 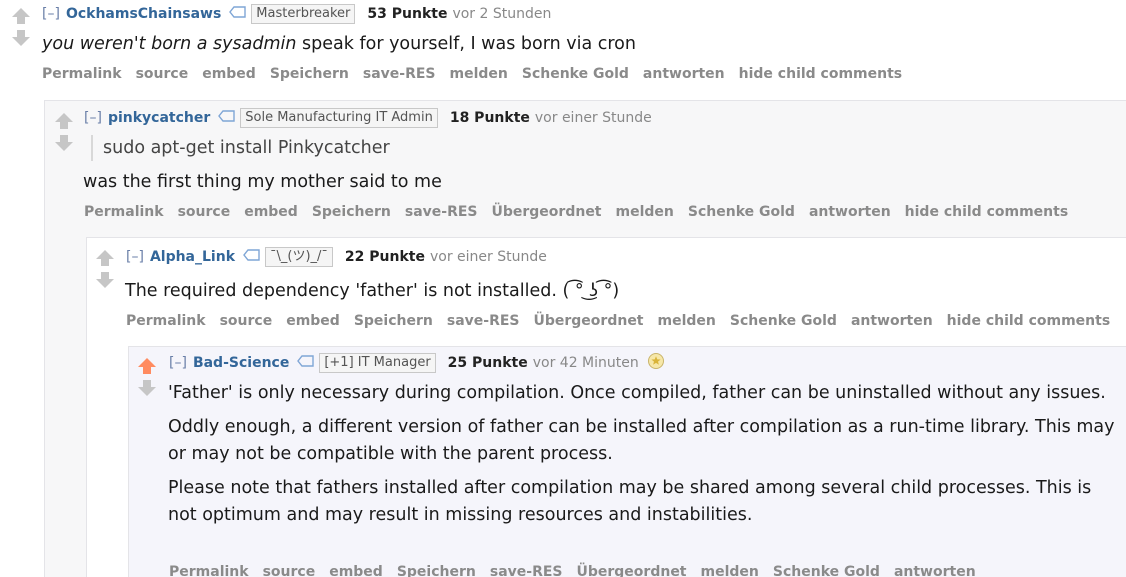 What do you see at coordinates (586, 363) in the screenshot?
I see `timestamp: vor 42 Minuten` at bounding box center [586, 363].